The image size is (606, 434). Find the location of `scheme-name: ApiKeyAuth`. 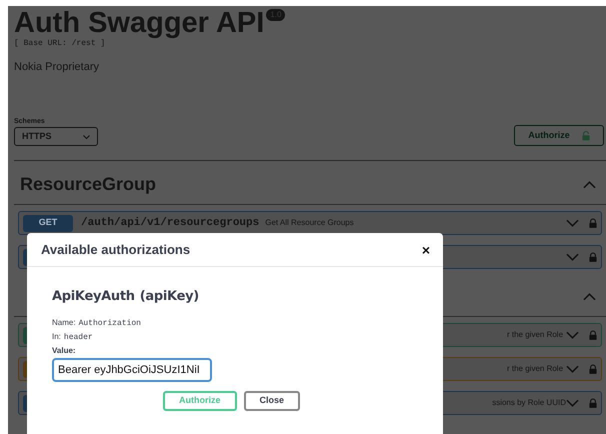

scheme-name: ApiKeyAuth is located at coordinates (93, 297).